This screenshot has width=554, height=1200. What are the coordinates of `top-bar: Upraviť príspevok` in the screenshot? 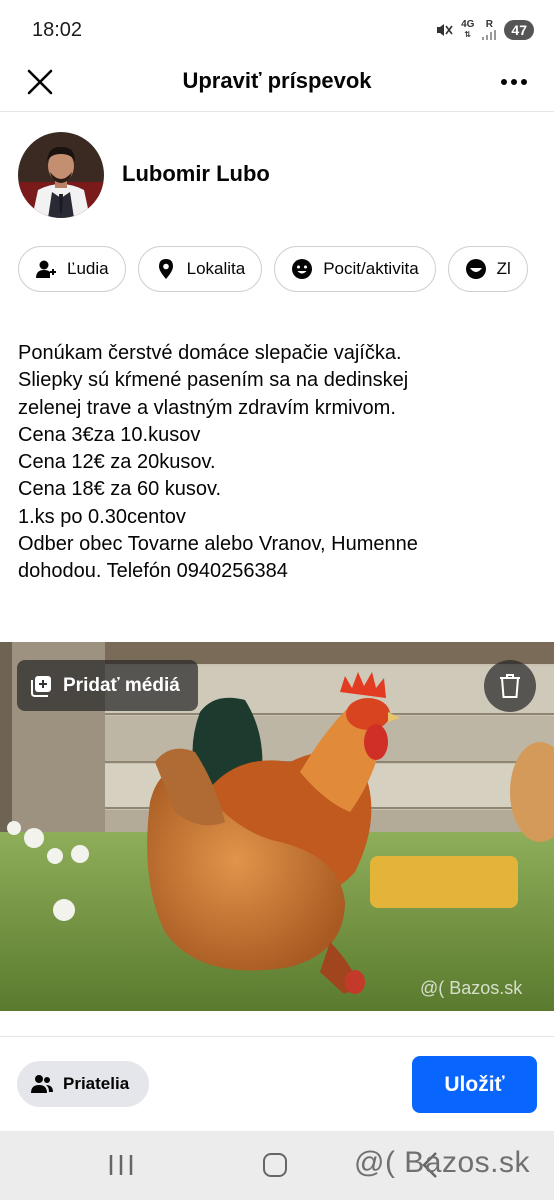 It's located at (277, 81).